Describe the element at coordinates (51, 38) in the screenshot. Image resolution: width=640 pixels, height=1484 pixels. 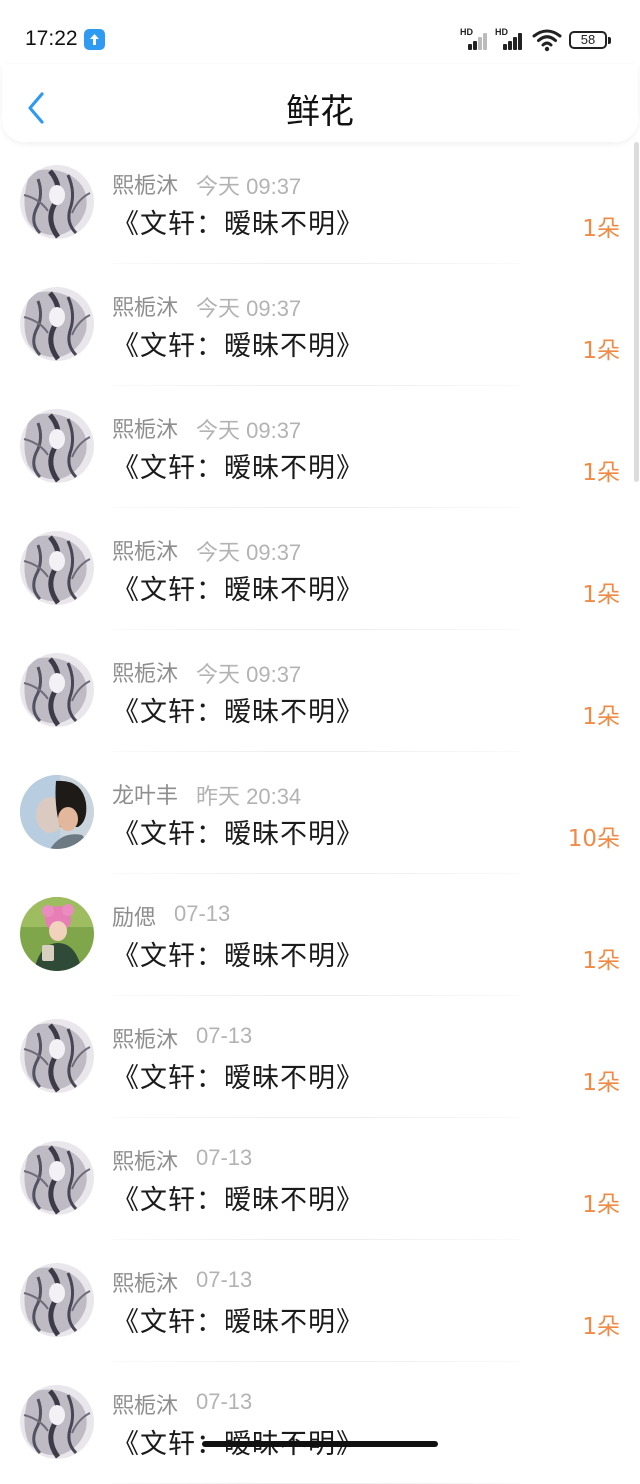
I see `status-time: 17:22` at that location.